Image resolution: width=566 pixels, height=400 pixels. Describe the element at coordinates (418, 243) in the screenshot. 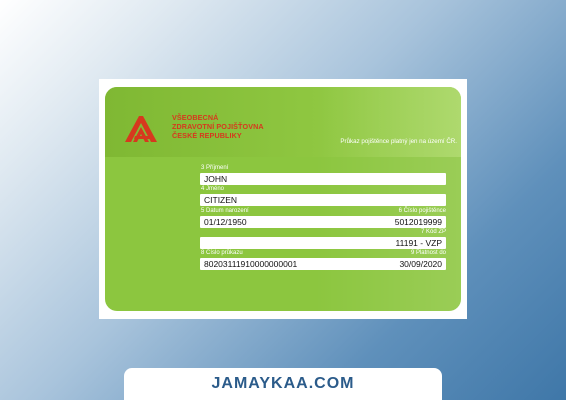

I see `insurer-code-value: 11191 - VZP` at that location.